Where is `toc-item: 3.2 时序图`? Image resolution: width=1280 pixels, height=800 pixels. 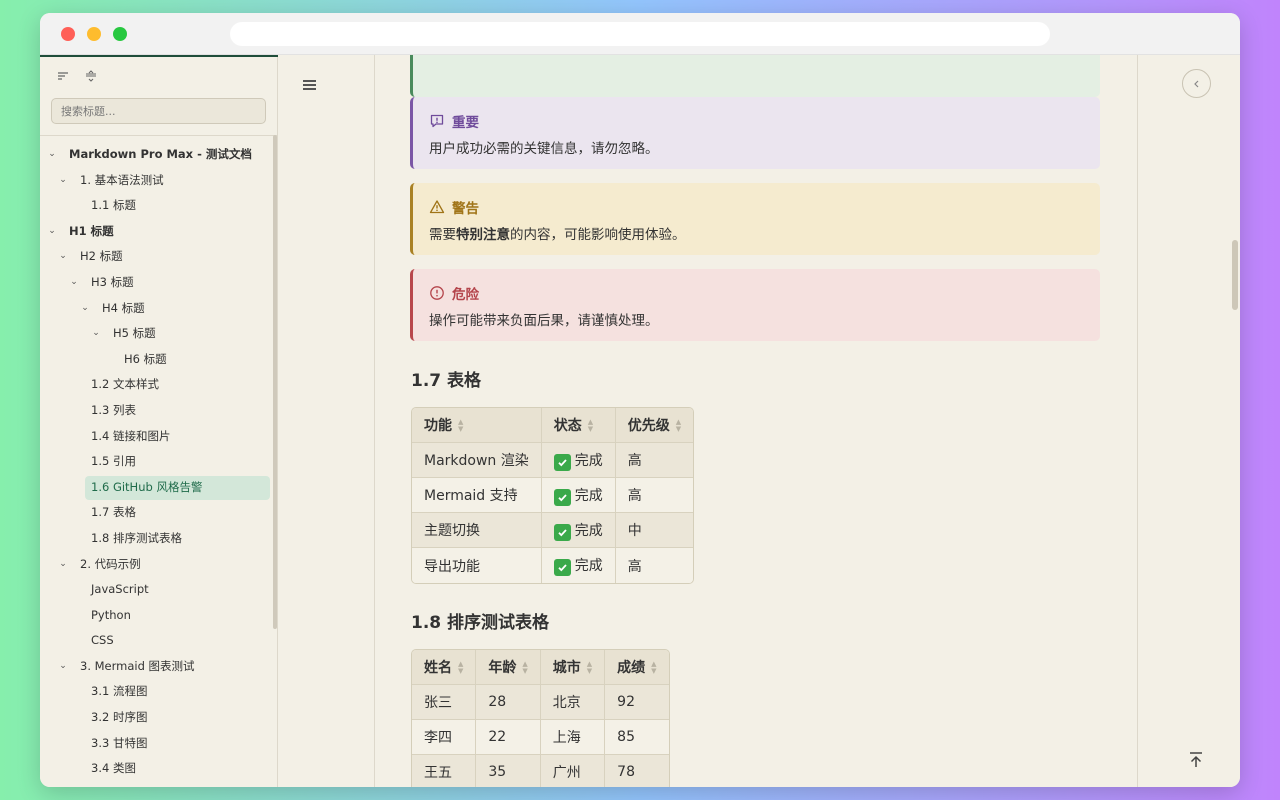 toc-item: 3.2 时序图 is located at coordinates (156, 718).